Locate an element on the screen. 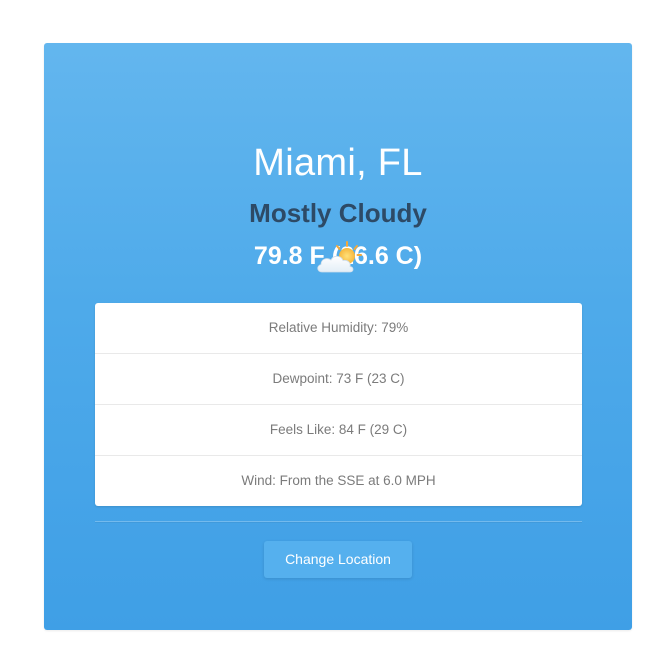 This screenshot has width=656, height=660. weather-condition: Mostly Cloudy is located at coordinates (338, 213).